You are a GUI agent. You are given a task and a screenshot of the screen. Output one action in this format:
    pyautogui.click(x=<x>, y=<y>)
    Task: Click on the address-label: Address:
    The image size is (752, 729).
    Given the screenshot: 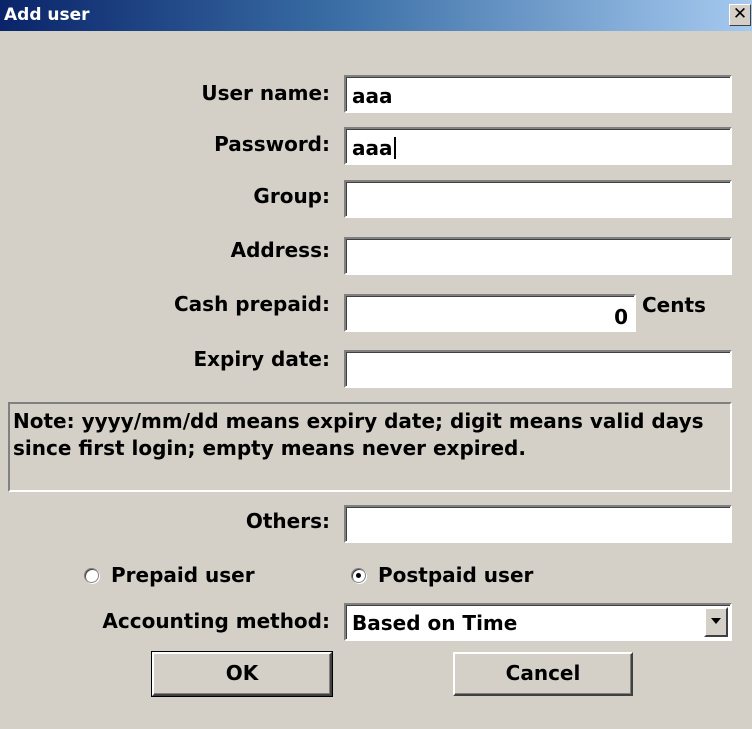 What is the action you would take?
    pyautogui.click(x=280, y=250)
    